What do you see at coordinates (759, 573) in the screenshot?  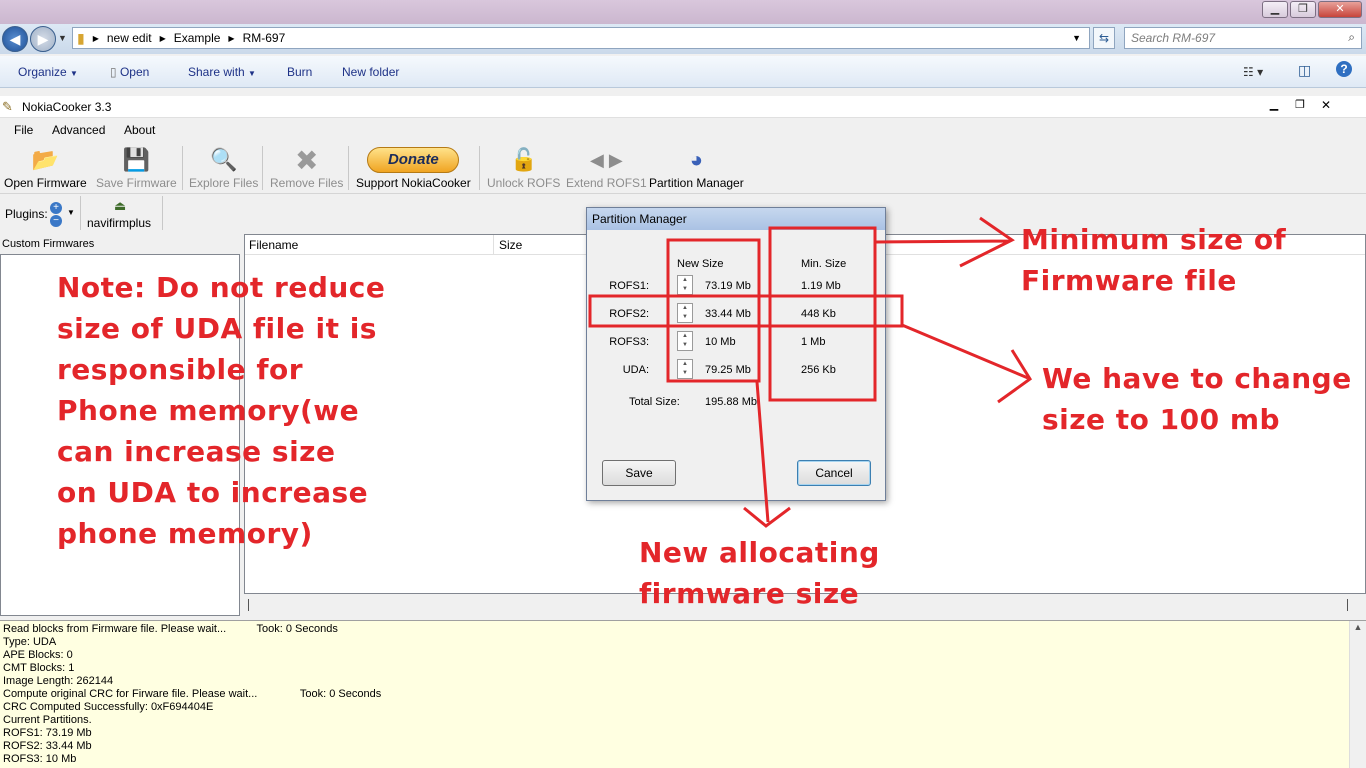 I see `new-allocating-annotation: New allocating firmware size` at bounding box center [759, 573].